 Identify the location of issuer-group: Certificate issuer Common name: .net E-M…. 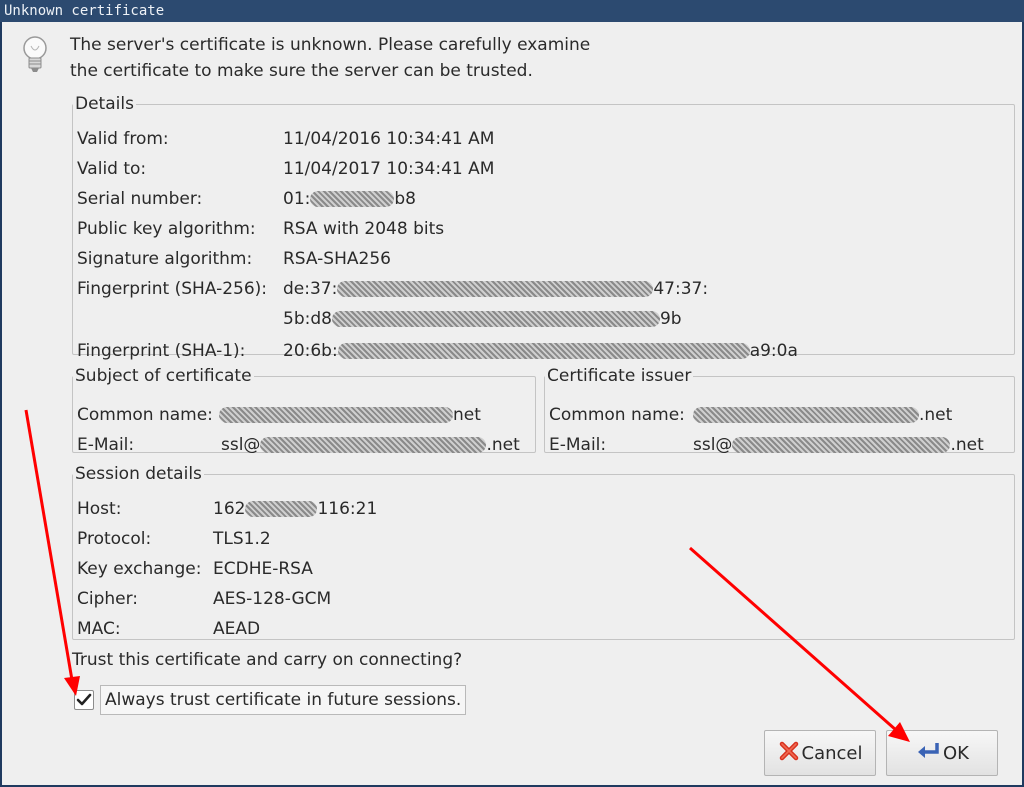
(779, 410).